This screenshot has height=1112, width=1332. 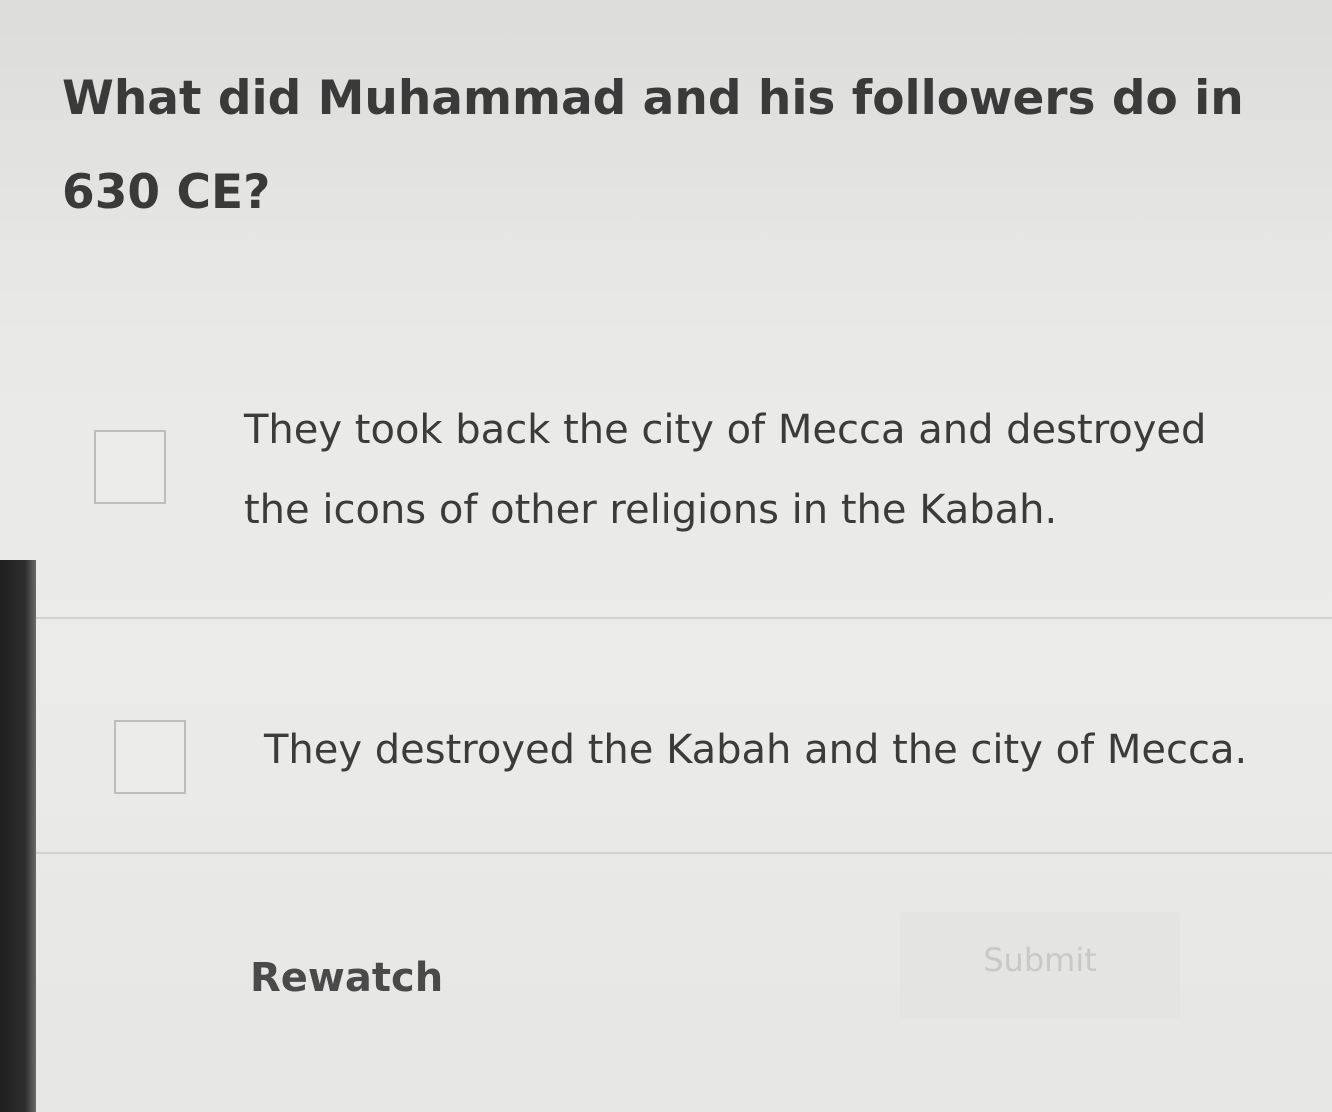 I want to click on screen-bezel, so click(x=18, y=836).